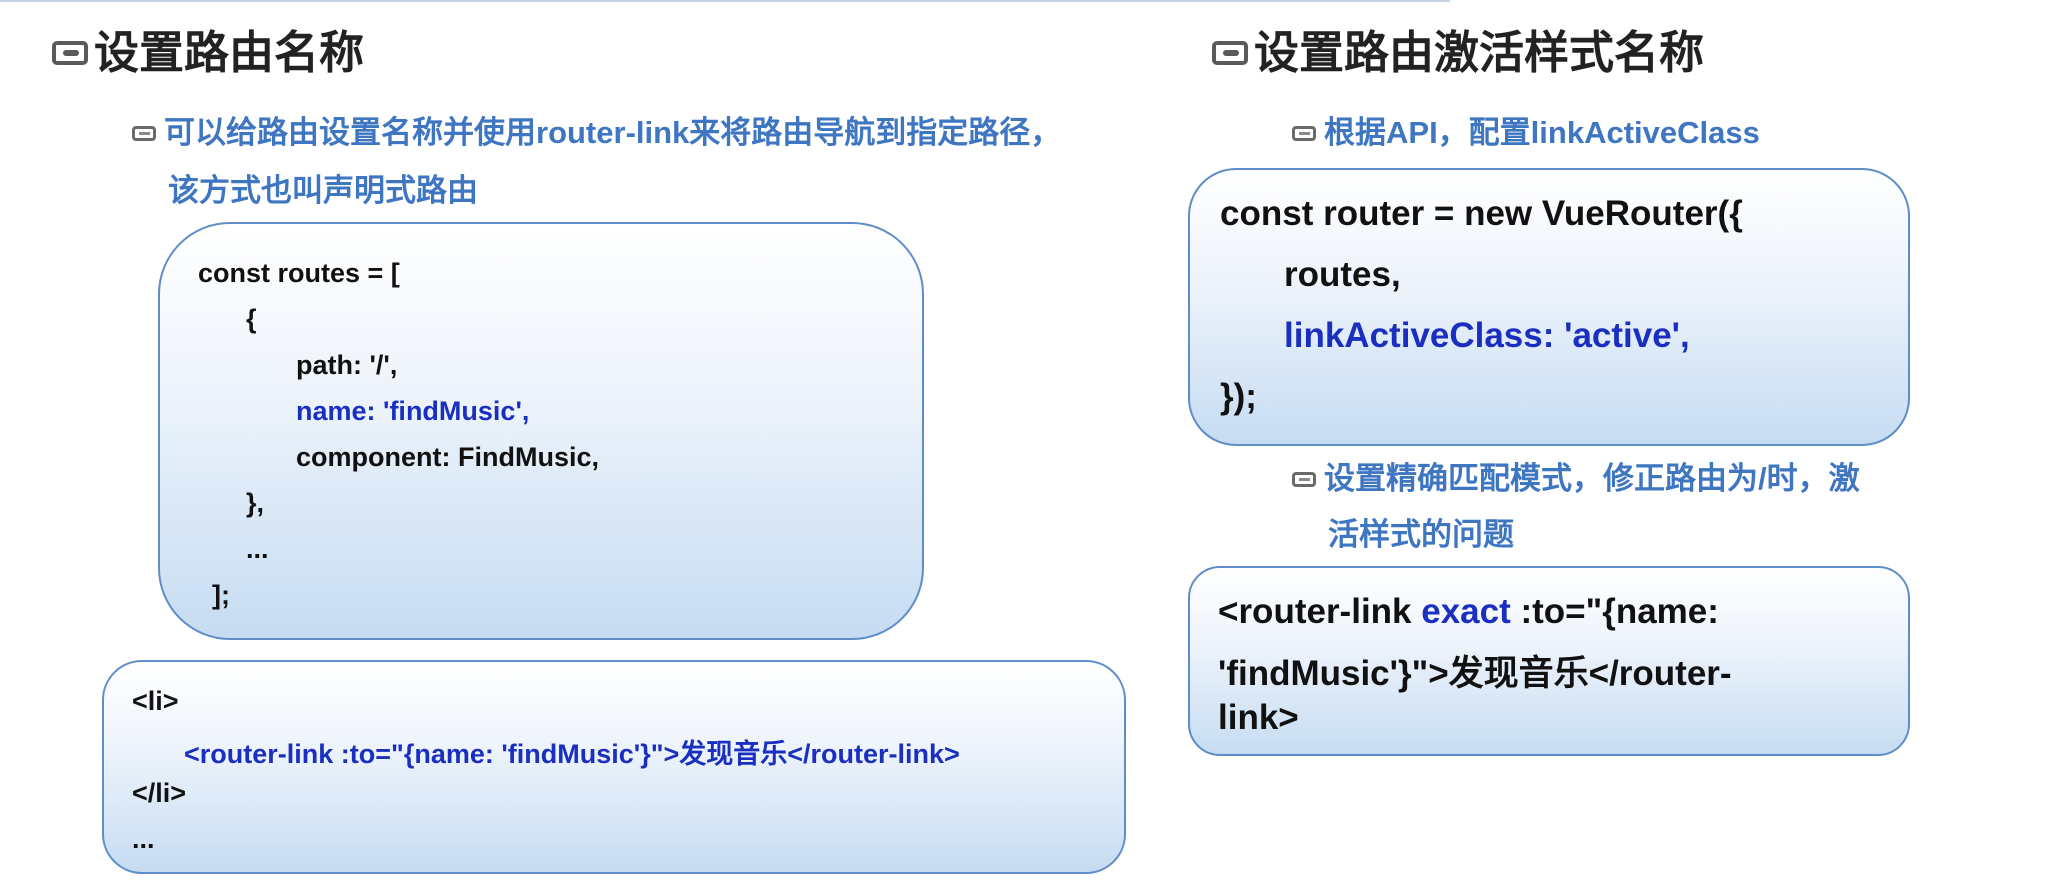 The width and height of the screenshot is (2048, 886). I want to click on right-title-text: 设置路由激活样式名称, so click(1479, 52).